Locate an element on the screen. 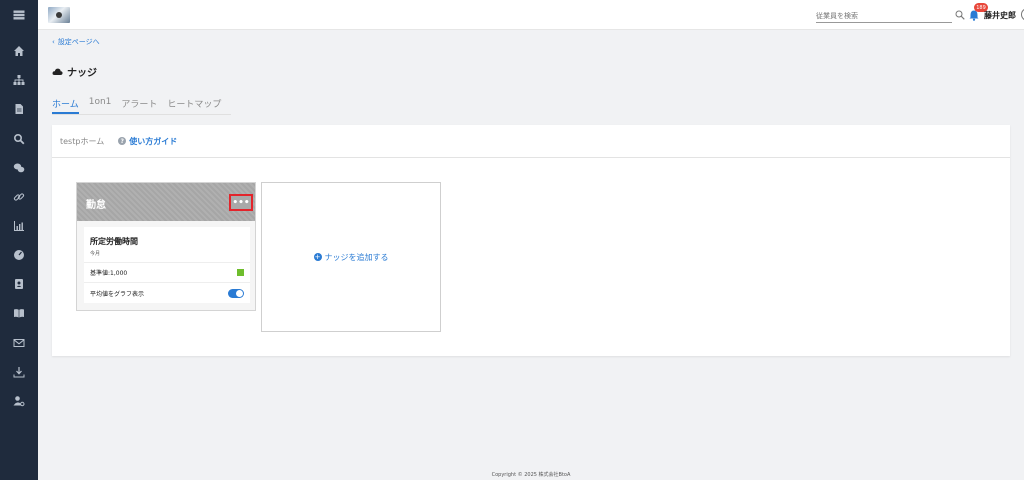  metric-period: 今月 is located at coordinates (167, 255).